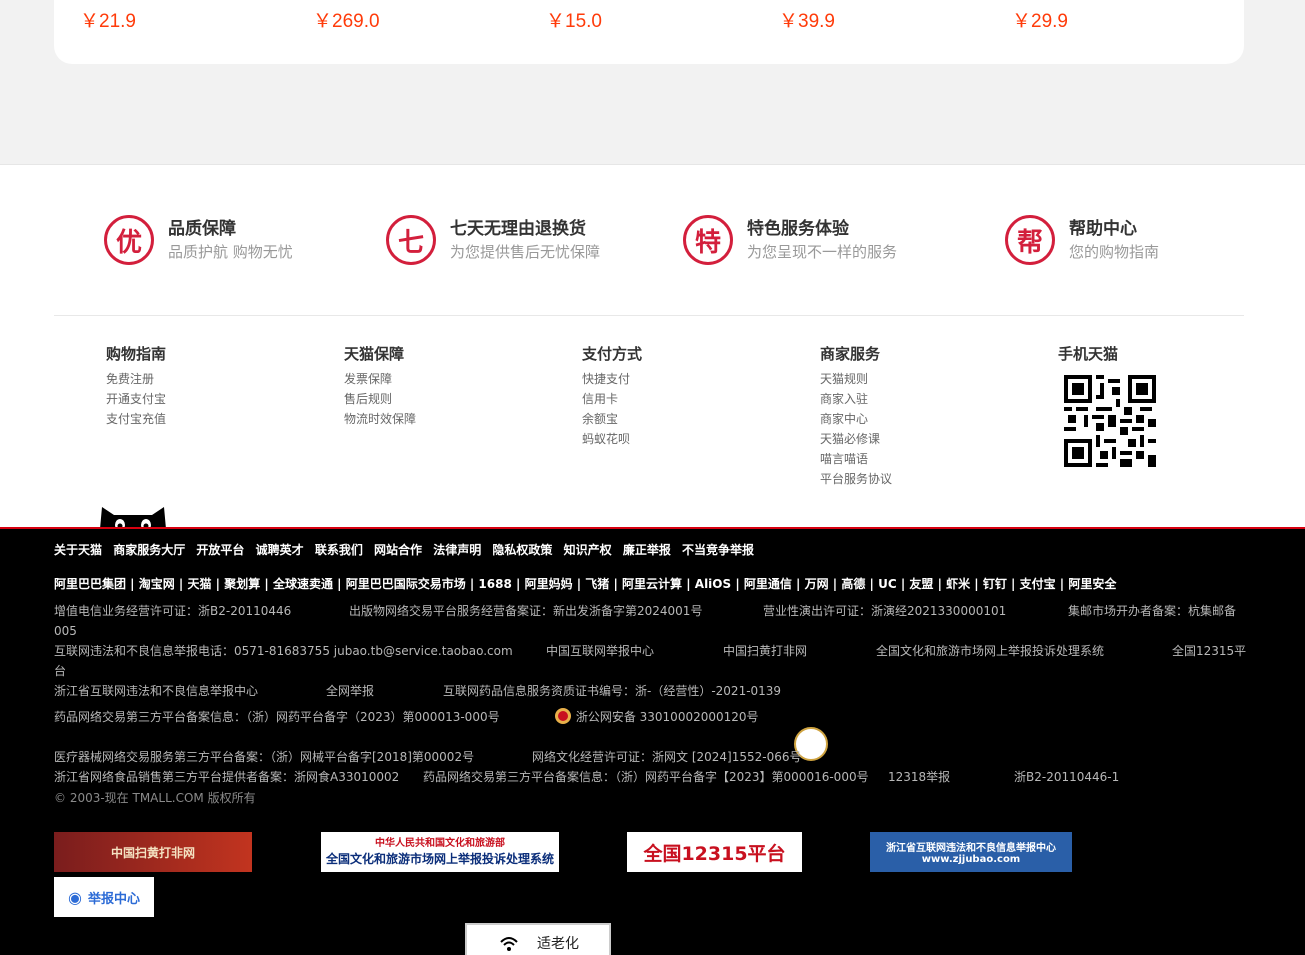 Image resolution: width=1305 pixels, height=955 pixels. Describe the element at coordinates (411, 240) in the screenshot. I see `seven-day-icon: 七` at that location.